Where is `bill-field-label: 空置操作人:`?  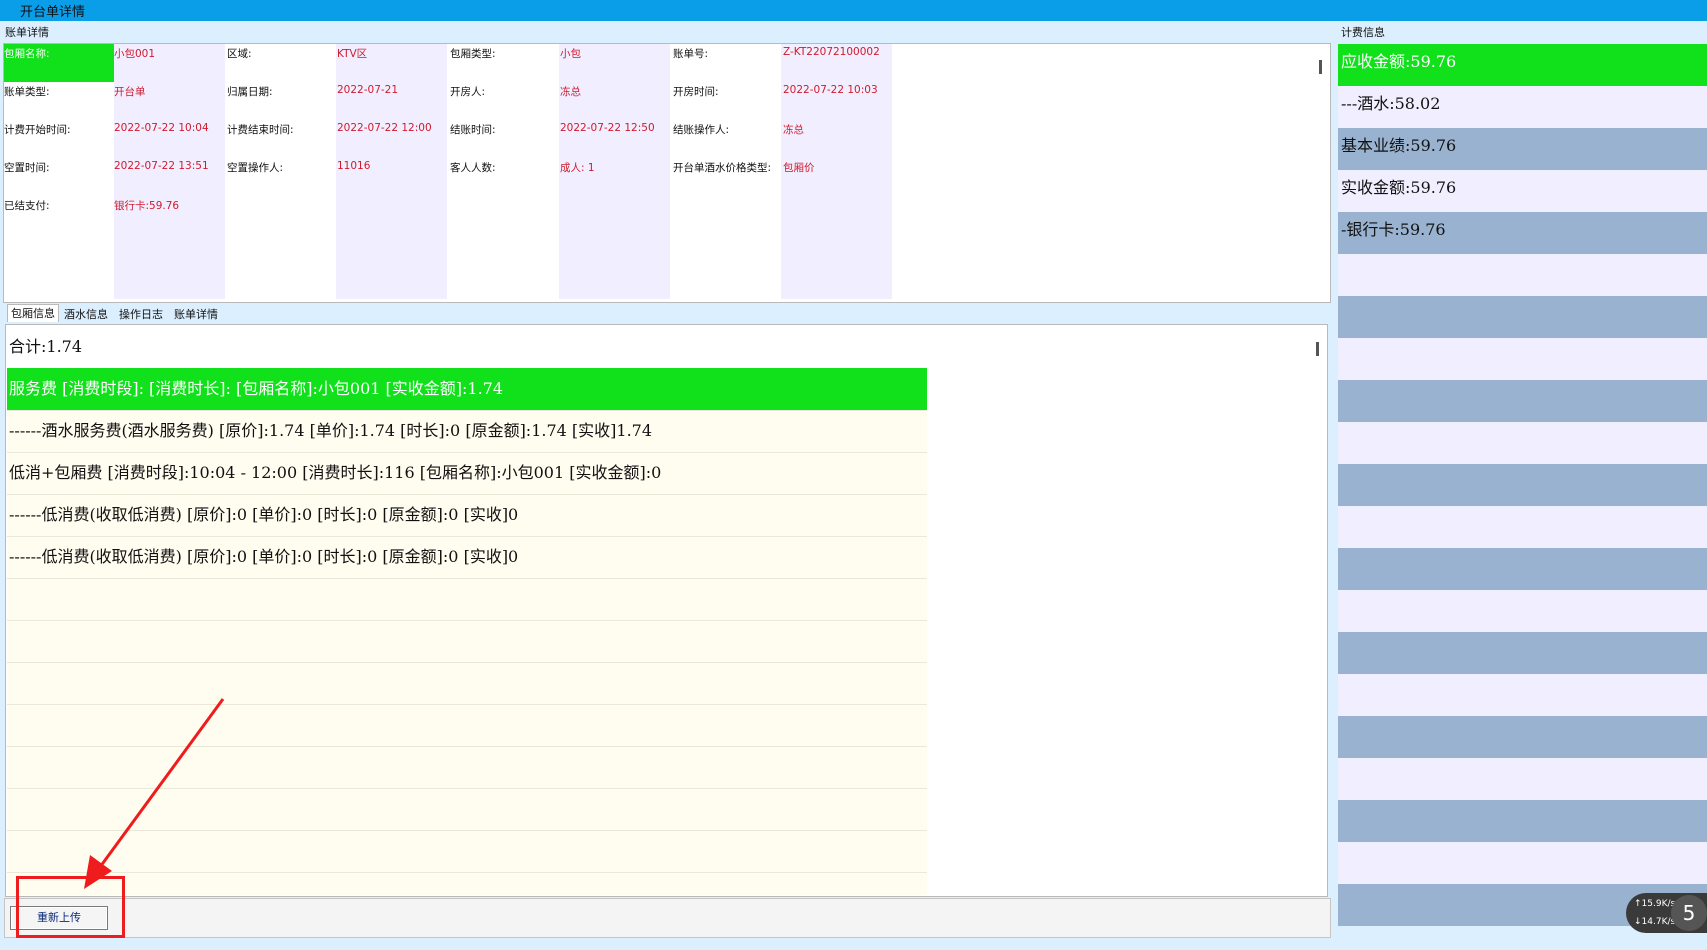
bill-field-label: 空置操作人: is located at coordinates (255, 168).